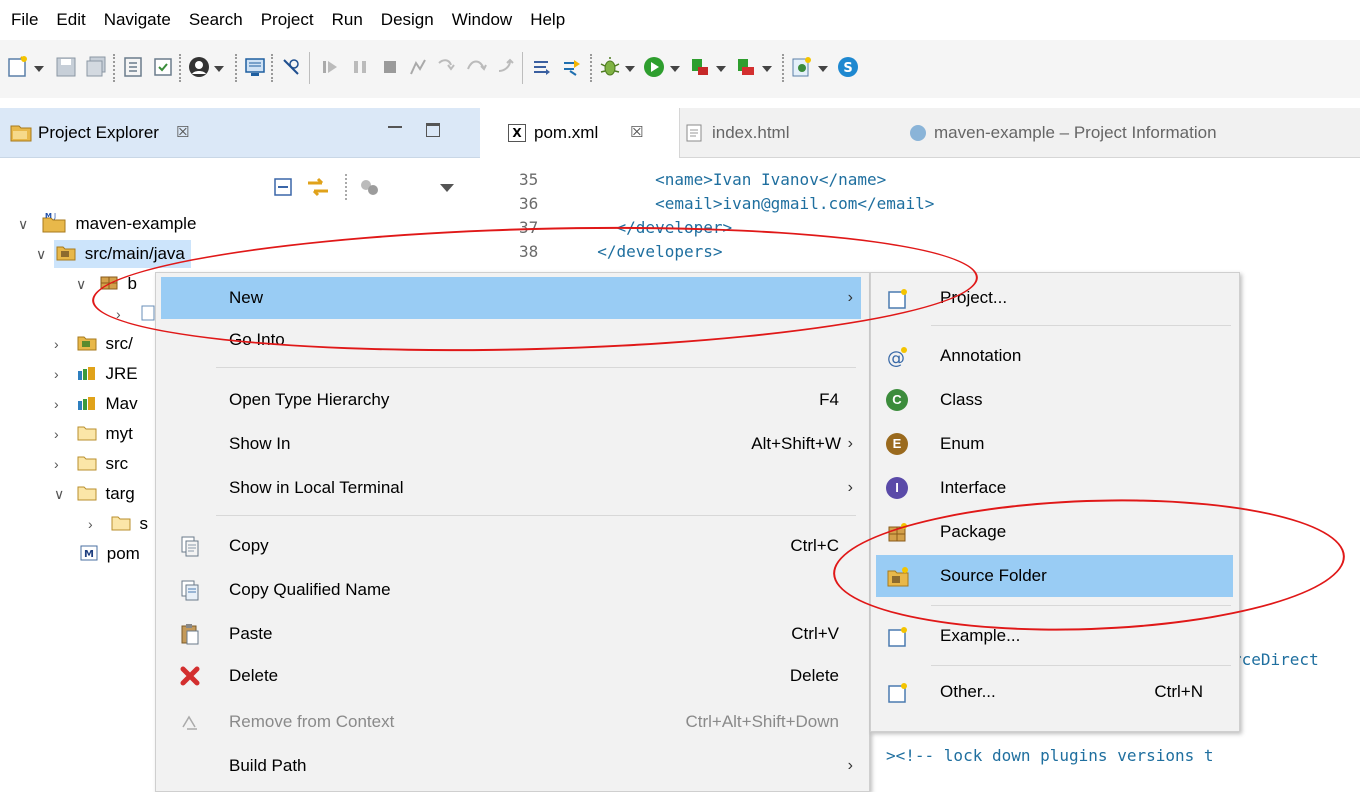 The image size is (1360, 792). Describe the element at coordinates (119, 343) in the screenshot. I see `tree-item-label: src/` at that location.